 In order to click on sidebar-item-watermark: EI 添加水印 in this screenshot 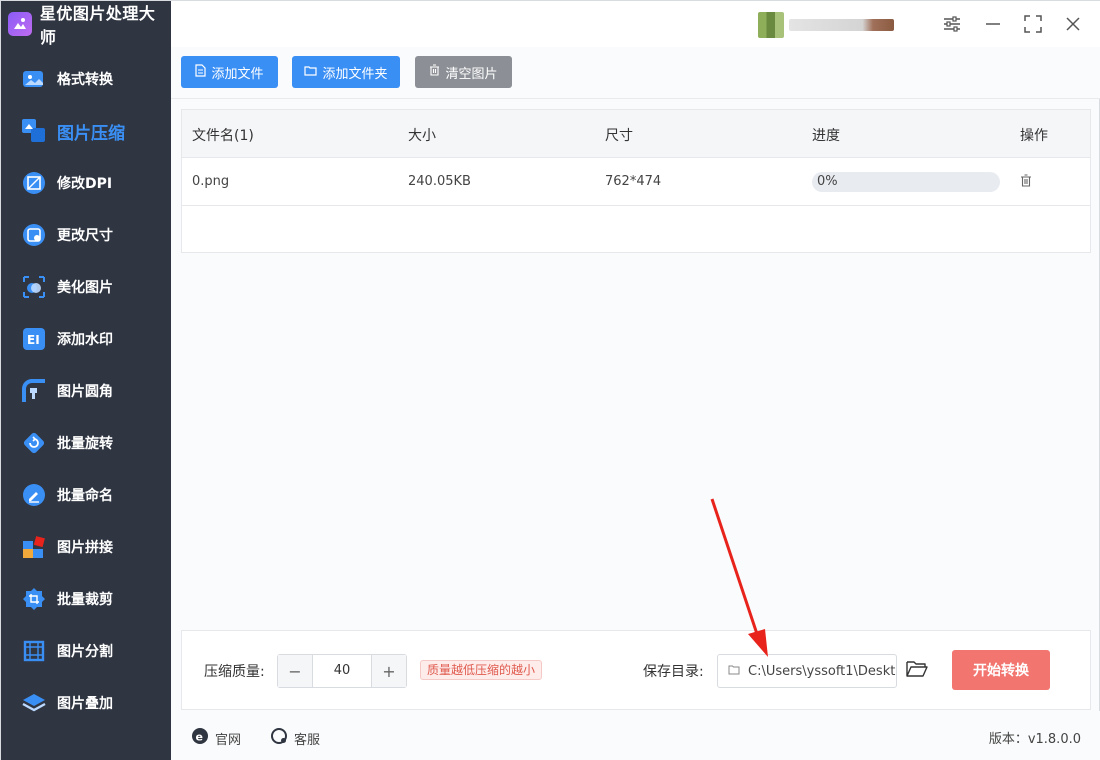, I will do `click(86, 339)`.